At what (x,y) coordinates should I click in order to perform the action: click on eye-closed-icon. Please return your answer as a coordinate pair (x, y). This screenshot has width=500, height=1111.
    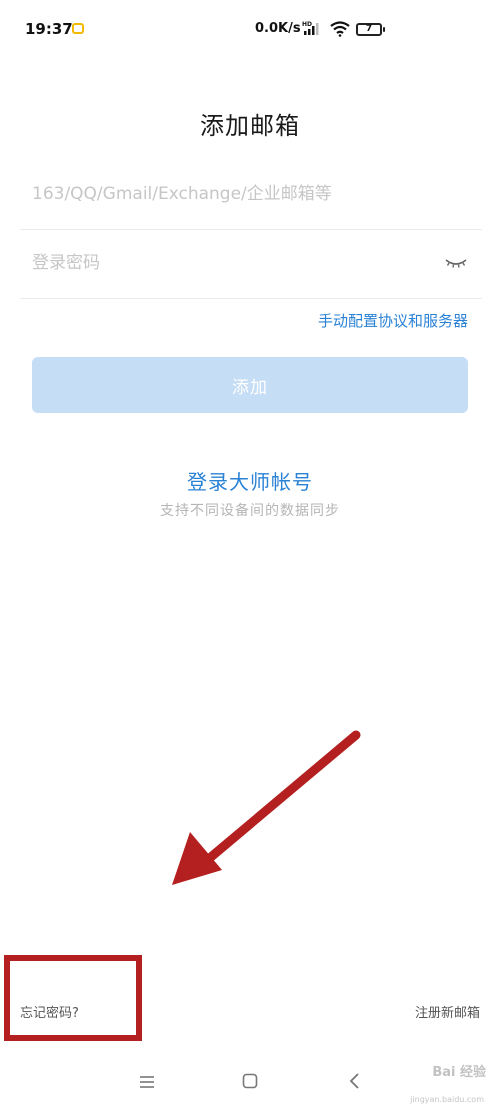
    Looking at the image, I should click on (456, 263).